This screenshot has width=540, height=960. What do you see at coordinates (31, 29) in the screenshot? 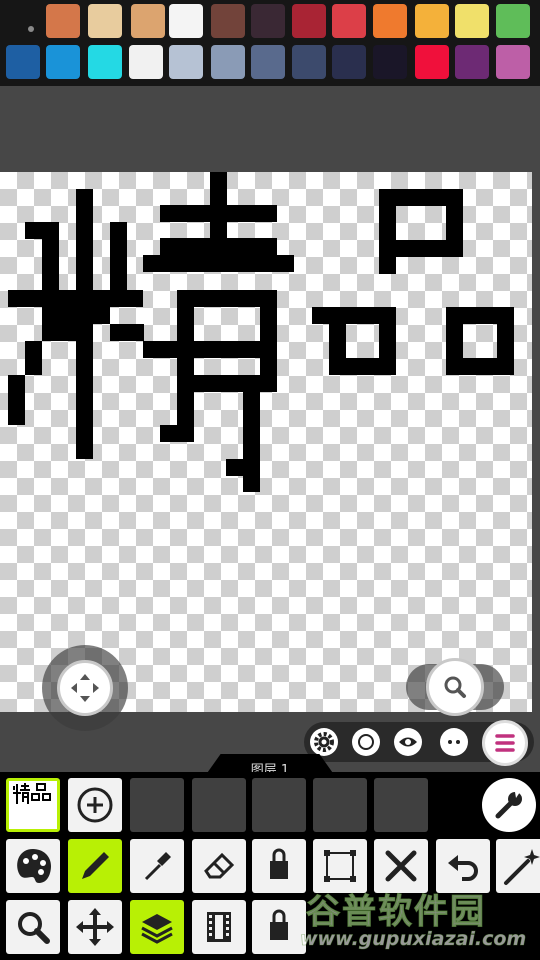
I see `palette-indicator` at bounding box center [31, 29].